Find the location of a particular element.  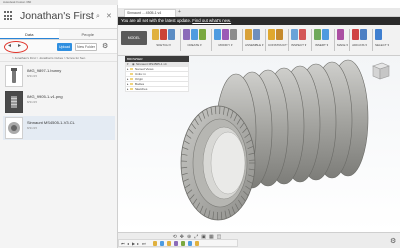

toolbar-group-select: SELECT ▾ is located at coordinates (382, 37).